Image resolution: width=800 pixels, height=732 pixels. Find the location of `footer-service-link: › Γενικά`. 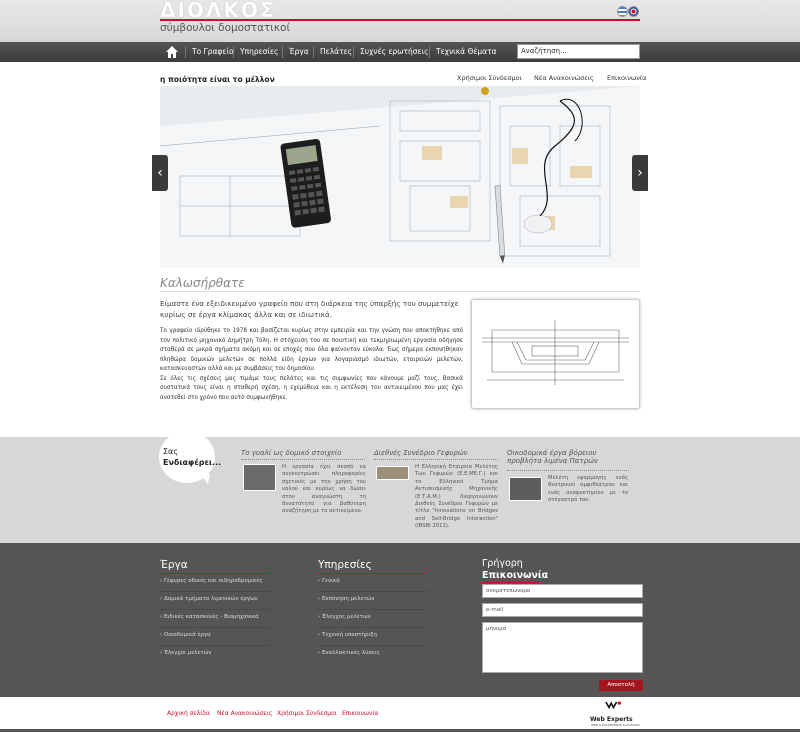

footer-service-link: › Γενικά is located at coordinates (329, 581).